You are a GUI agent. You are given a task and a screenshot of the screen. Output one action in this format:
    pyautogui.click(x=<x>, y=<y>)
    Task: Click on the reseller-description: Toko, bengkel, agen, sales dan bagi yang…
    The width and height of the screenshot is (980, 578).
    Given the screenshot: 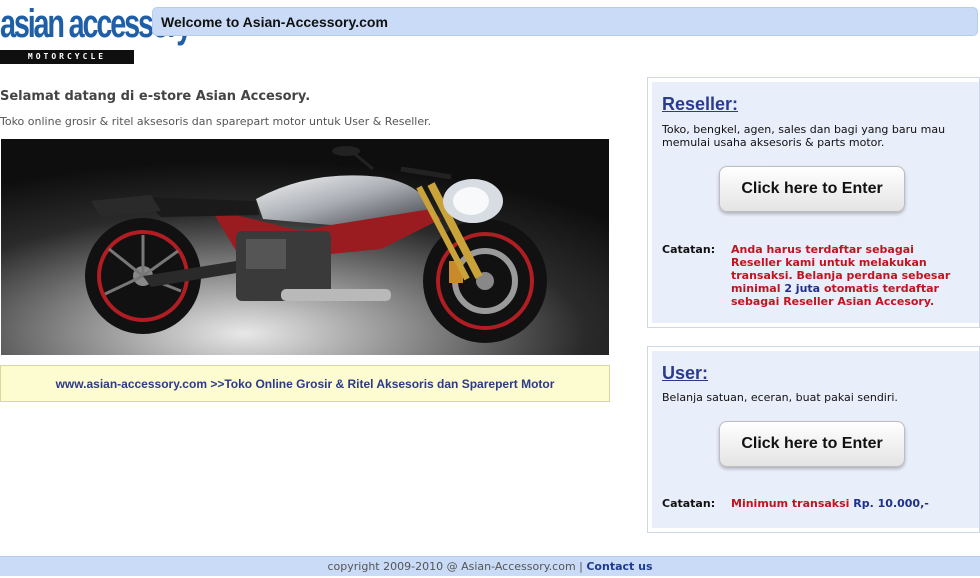 What is the action you would take?
    pyautogui.click(x=804, y=136)
    